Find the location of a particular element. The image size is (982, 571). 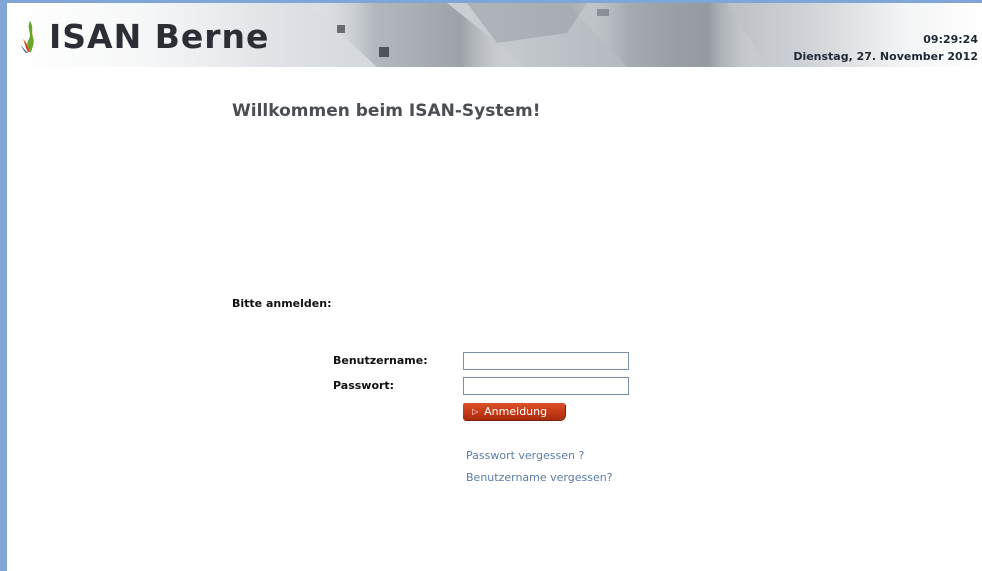

password-label: Passwort: is located at coordinates (364, 385).